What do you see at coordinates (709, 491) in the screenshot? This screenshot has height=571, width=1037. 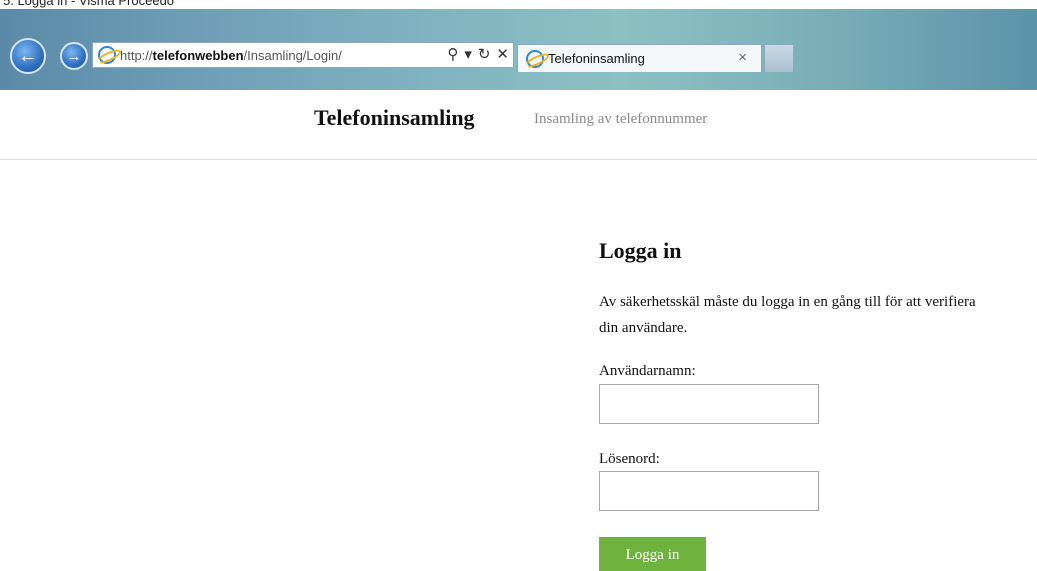 I see `password-input` at bounding box center [709, 491].